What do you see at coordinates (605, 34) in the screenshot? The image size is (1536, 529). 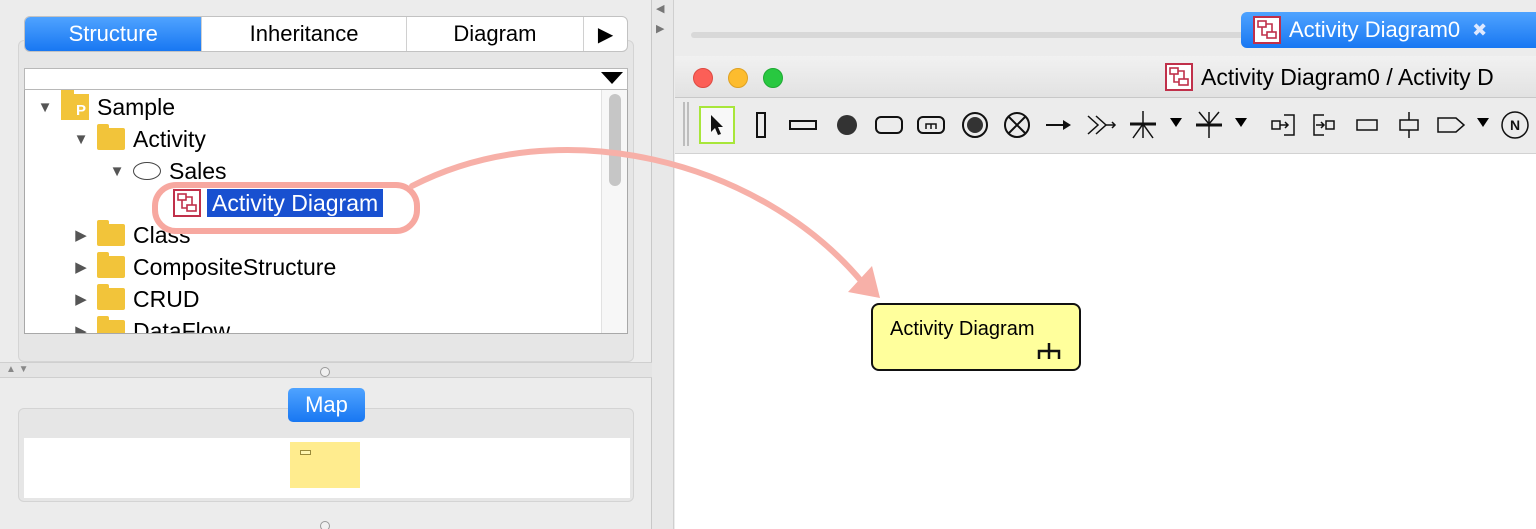 I see `tab-overflow-arrow-icon: ▶` at bounding box center [605, 34].